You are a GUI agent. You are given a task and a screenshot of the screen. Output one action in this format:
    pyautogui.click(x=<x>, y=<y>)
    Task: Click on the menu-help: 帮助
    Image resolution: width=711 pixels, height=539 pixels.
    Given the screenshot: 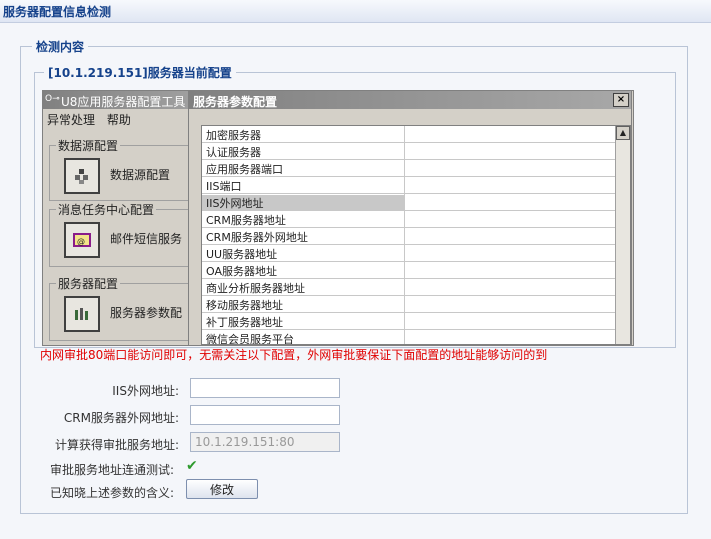 What is the action you would take?
    pyautogui.click(x=119, y=120)
    